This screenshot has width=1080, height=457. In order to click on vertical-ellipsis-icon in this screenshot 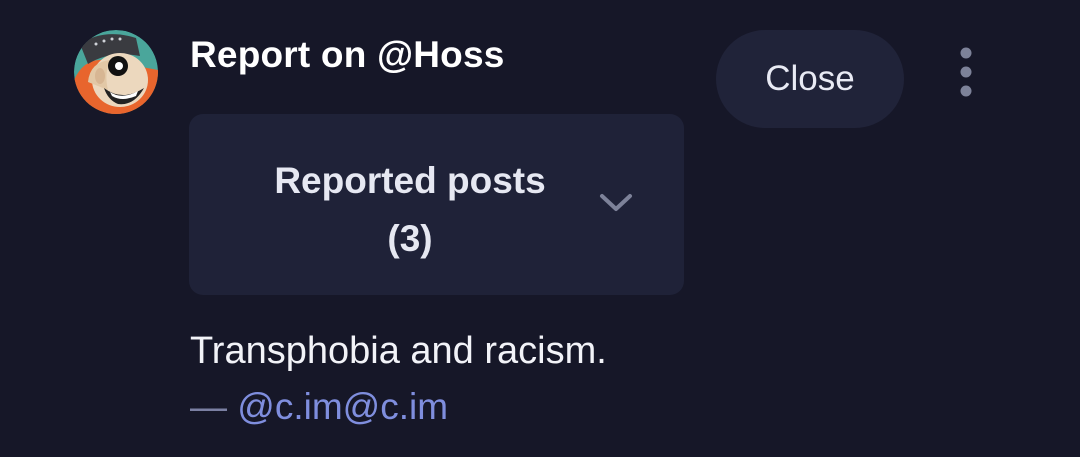, I will do `click(966, 72)`.